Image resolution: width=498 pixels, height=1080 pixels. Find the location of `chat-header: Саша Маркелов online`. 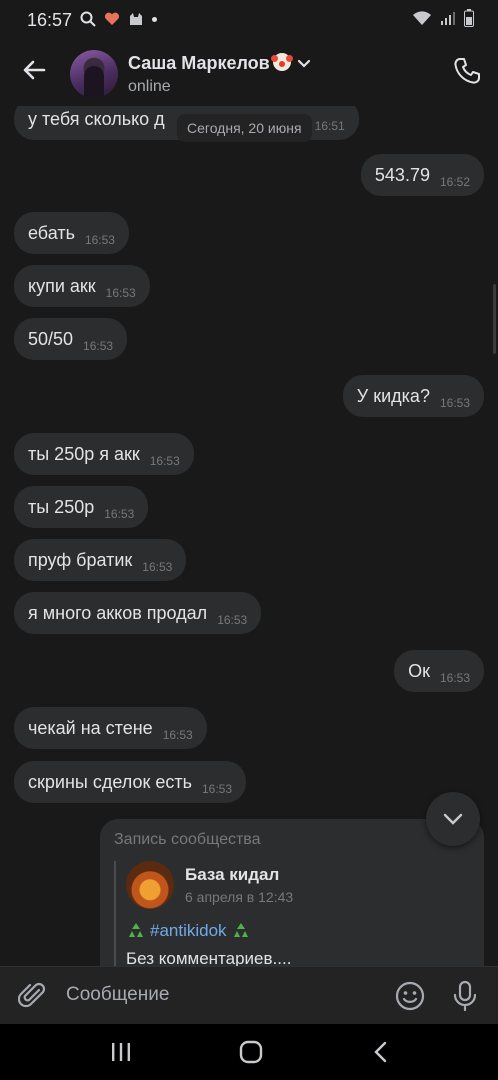

chat-header: Саша Маркелов online is located at coordinates (249, 73).